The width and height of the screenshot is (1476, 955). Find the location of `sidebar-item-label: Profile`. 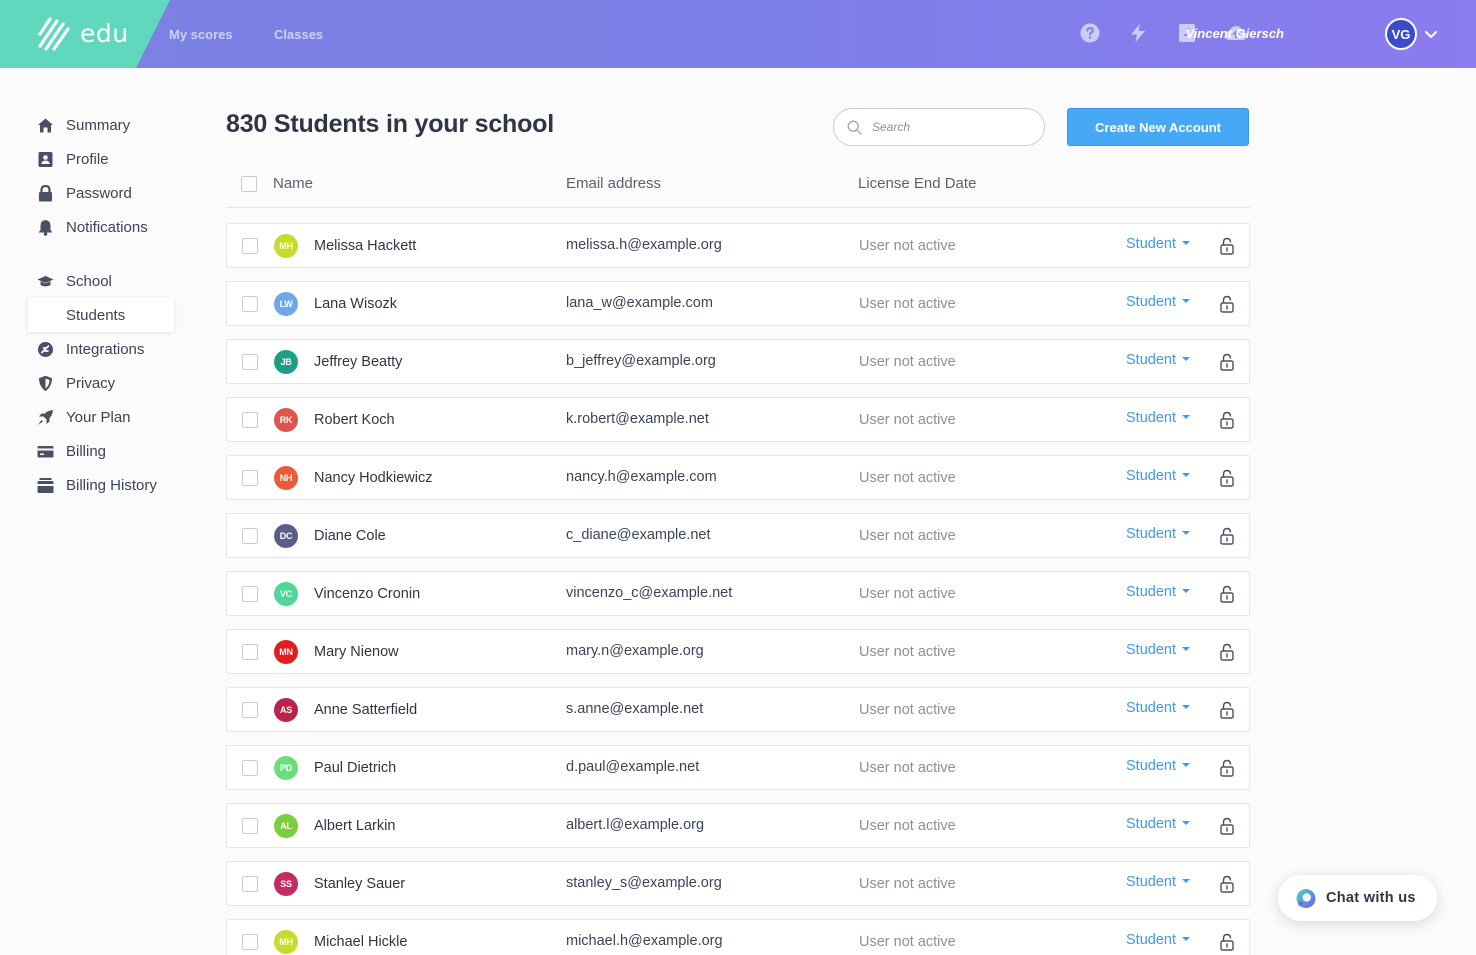

sidebar-item-label: Profile is located at coordinates (87, 159).